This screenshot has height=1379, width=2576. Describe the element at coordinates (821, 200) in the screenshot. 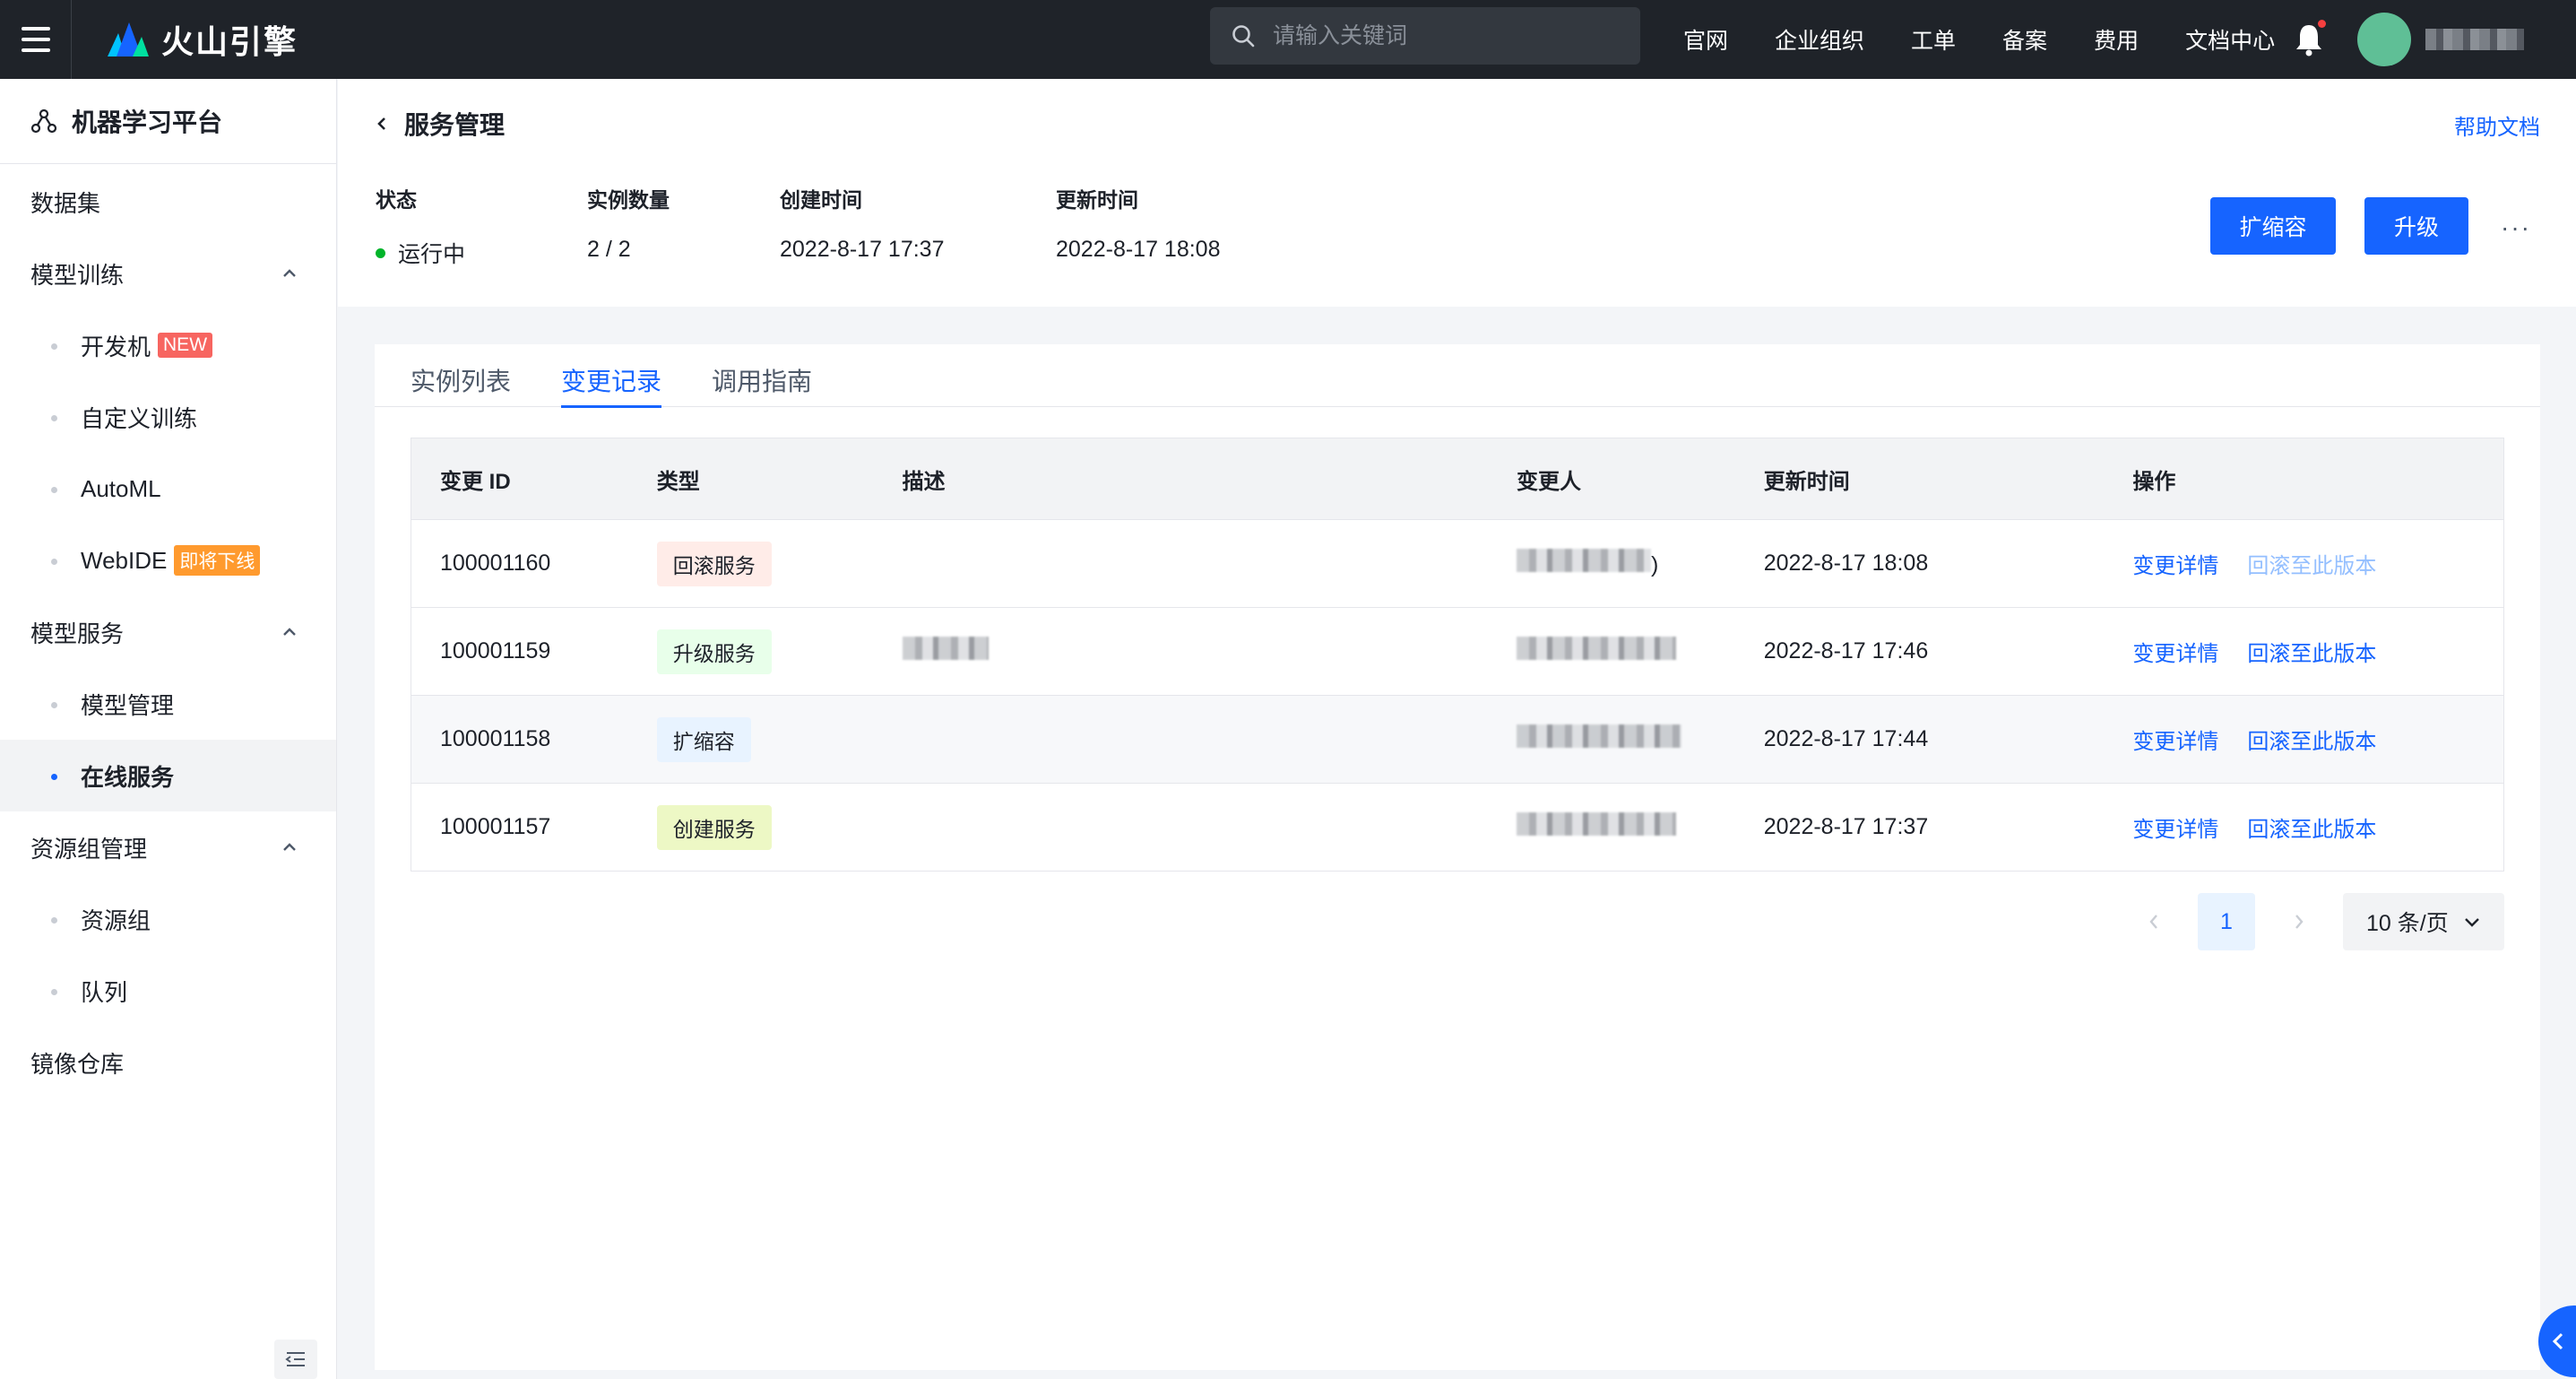

I see `created-label: 创建时间` at that location.